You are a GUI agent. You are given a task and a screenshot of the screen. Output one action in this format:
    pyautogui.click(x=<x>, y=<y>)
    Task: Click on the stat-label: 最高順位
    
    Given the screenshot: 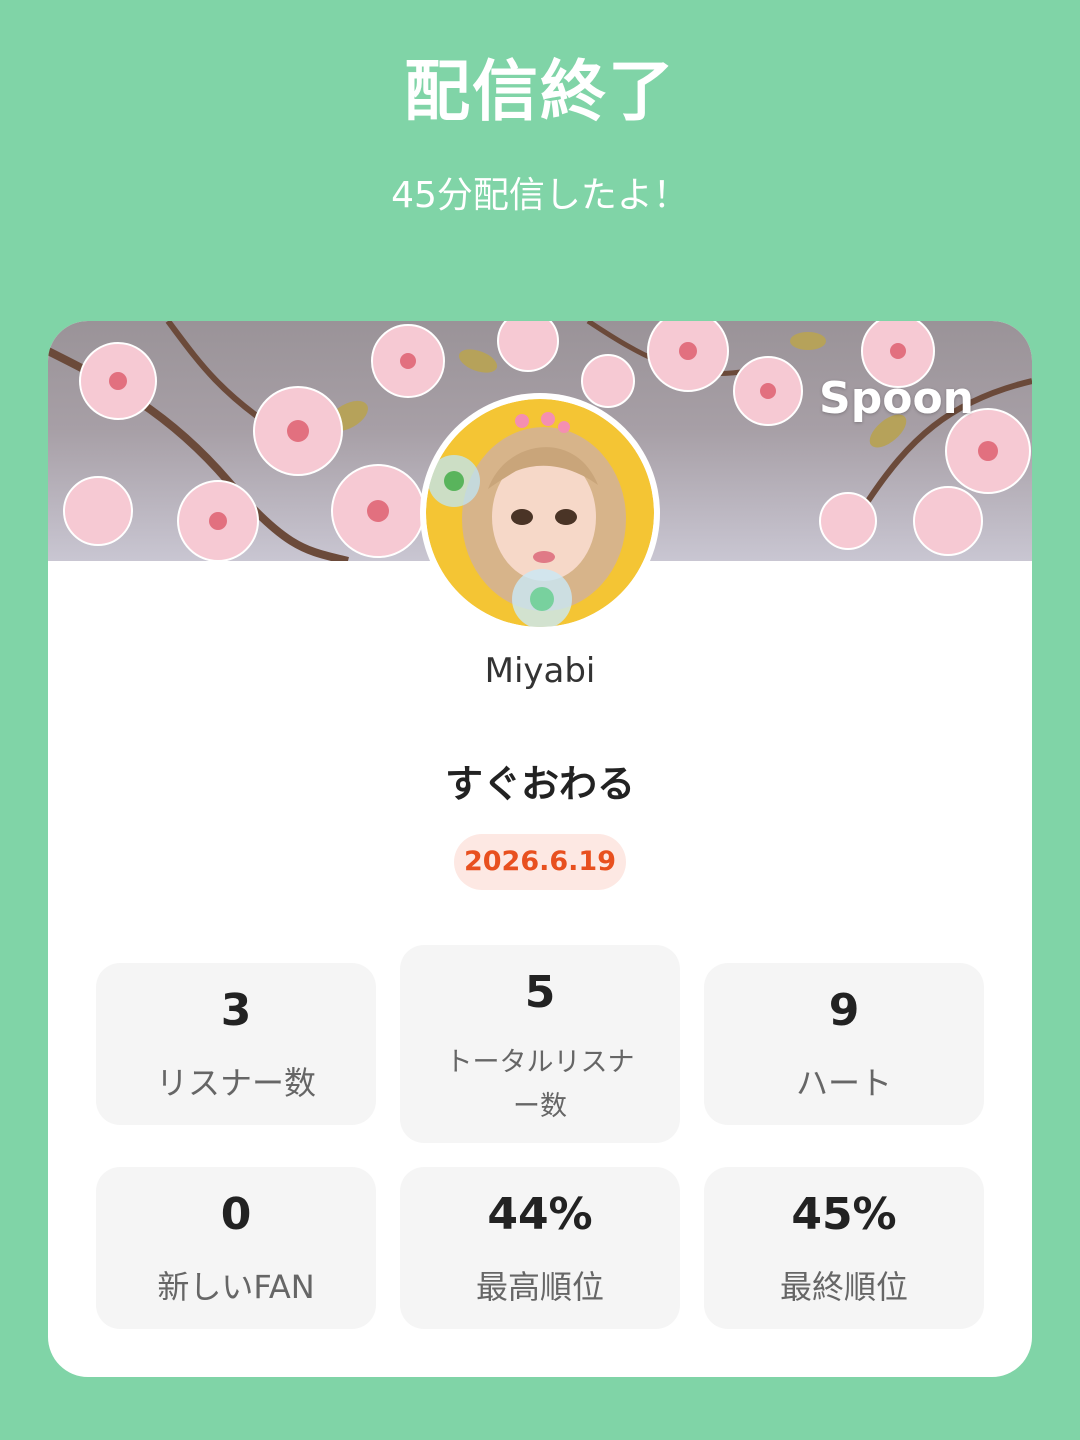 What is the action you would take?
    pyautogui.click(x=539, y=1287)
    